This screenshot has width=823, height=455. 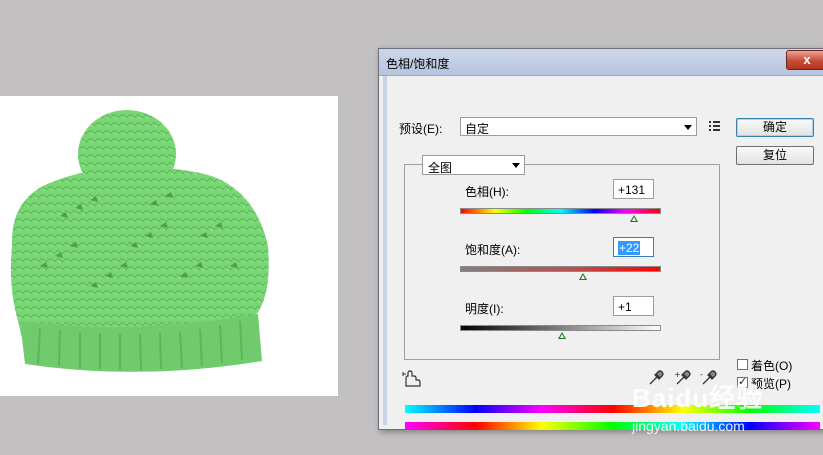 I want to click on hue-input: +131, so click(x=633, y=189).